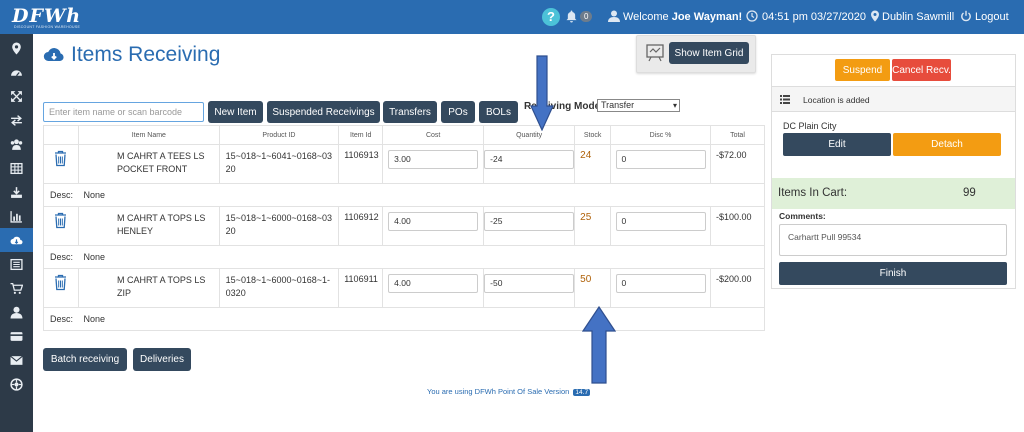 This screenshot has width=1024, height=432. Describe the element at coordinates (802, 216) in the screenshot. I see `comments-label: Comments:` at that location.